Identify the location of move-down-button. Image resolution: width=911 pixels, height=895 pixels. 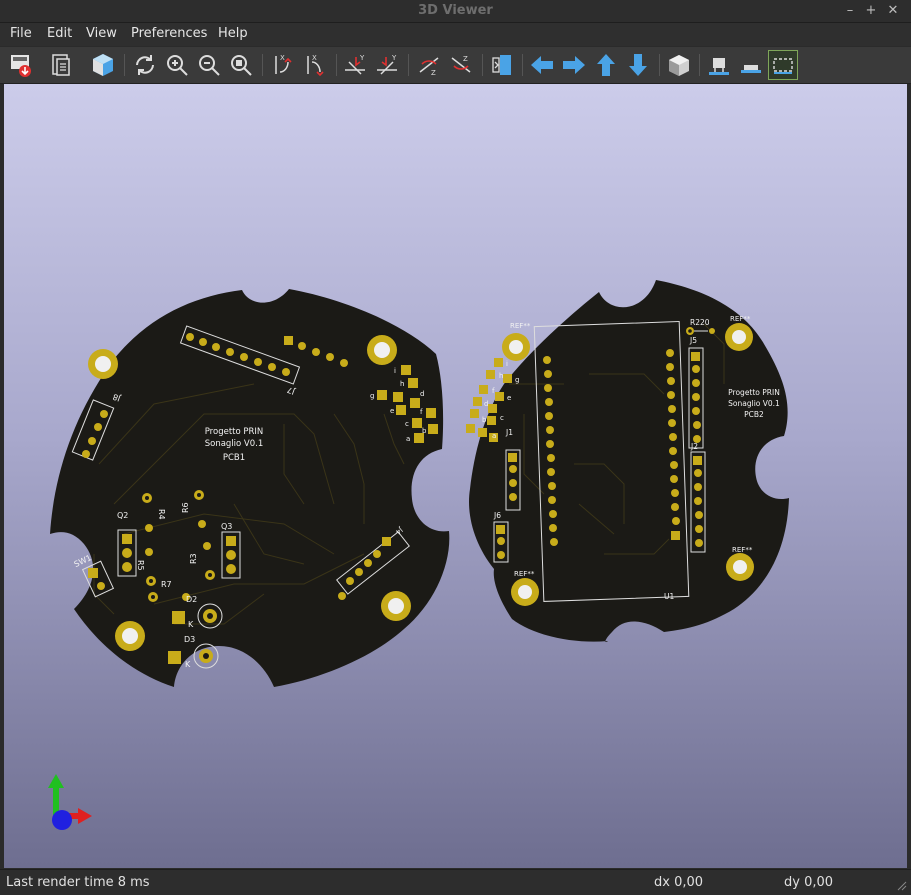
(638, 65).